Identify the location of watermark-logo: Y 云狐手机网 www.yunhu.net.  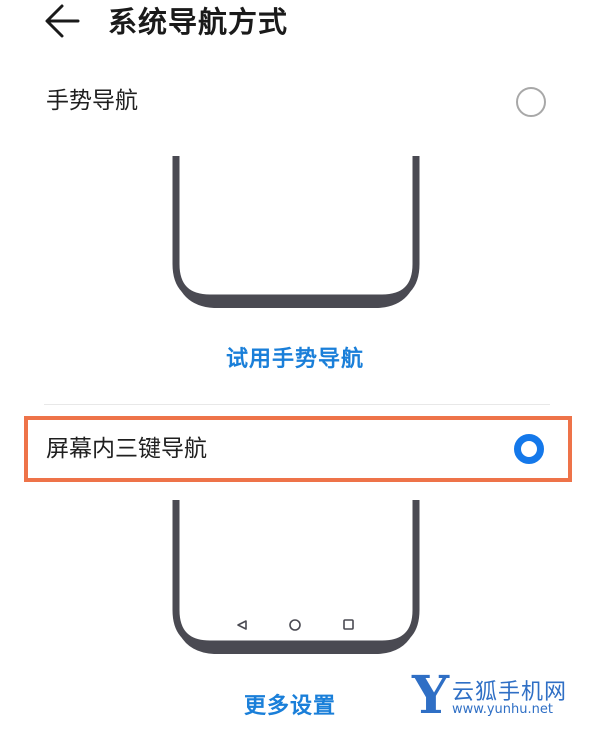
(498, 698).